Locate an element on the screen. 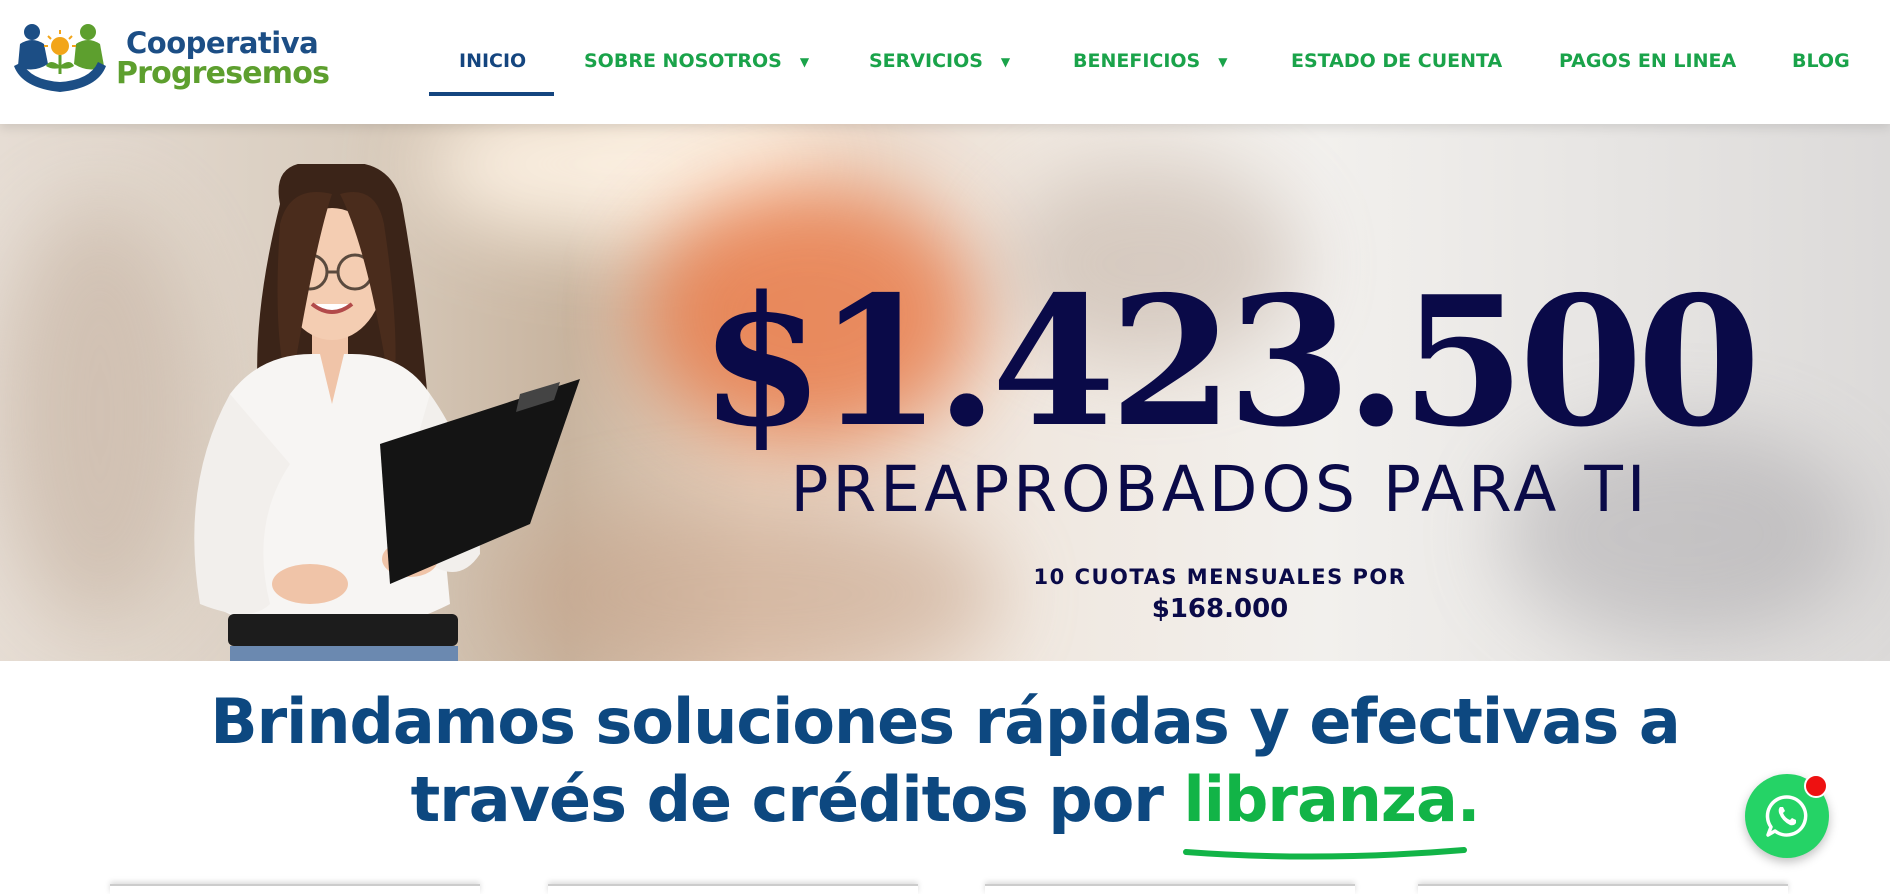 The height and width of the screenshot is (894, 1890). monthly-installment-value: $168.000 is located at coordinates (1220, 609).